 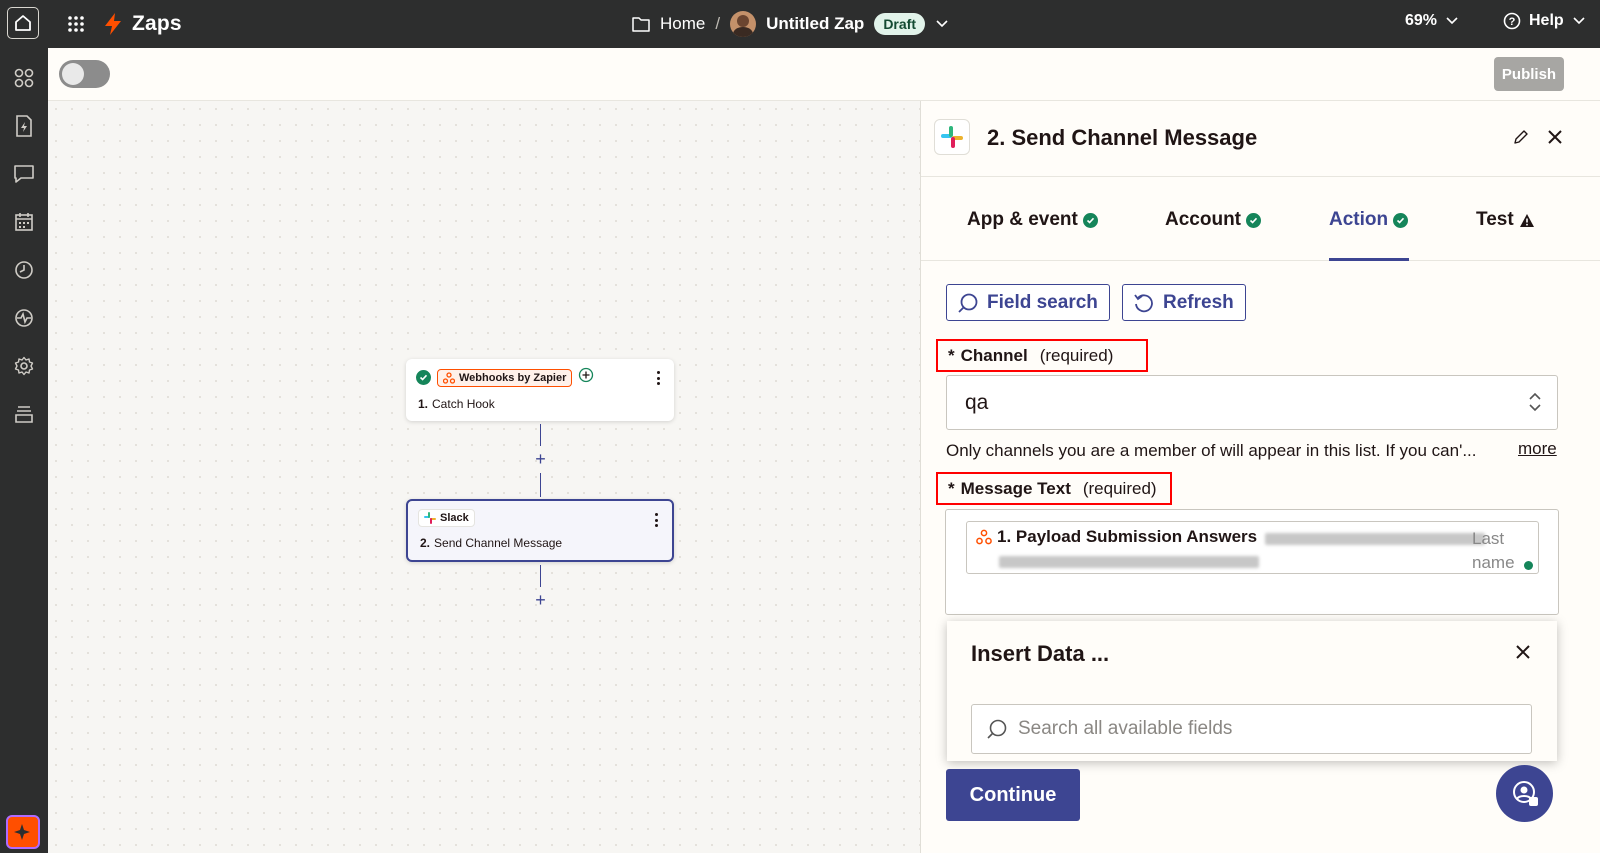 I want to click on insert-data-search, so click(x=1251, y=729).